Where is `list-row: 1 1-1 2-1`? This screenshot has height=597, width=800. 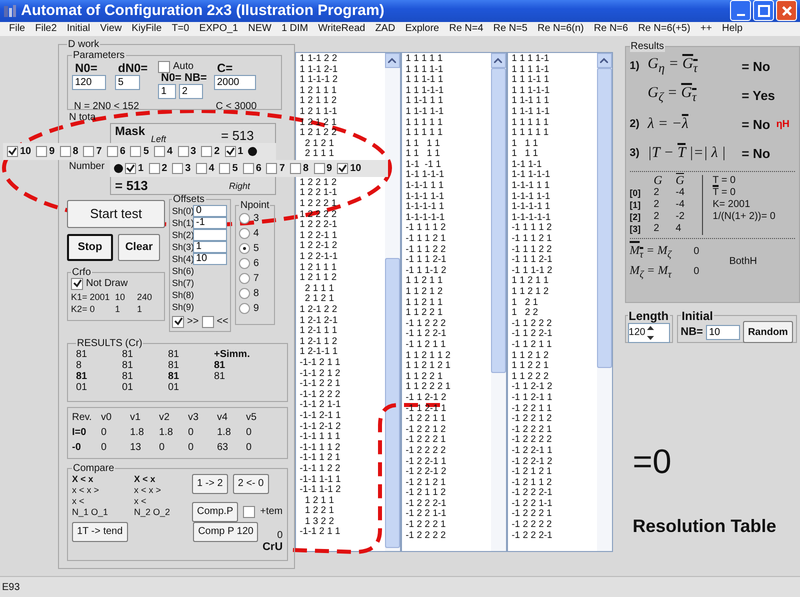
list-row: 1 1-1 2-1 is located at coordinates (342, 70).